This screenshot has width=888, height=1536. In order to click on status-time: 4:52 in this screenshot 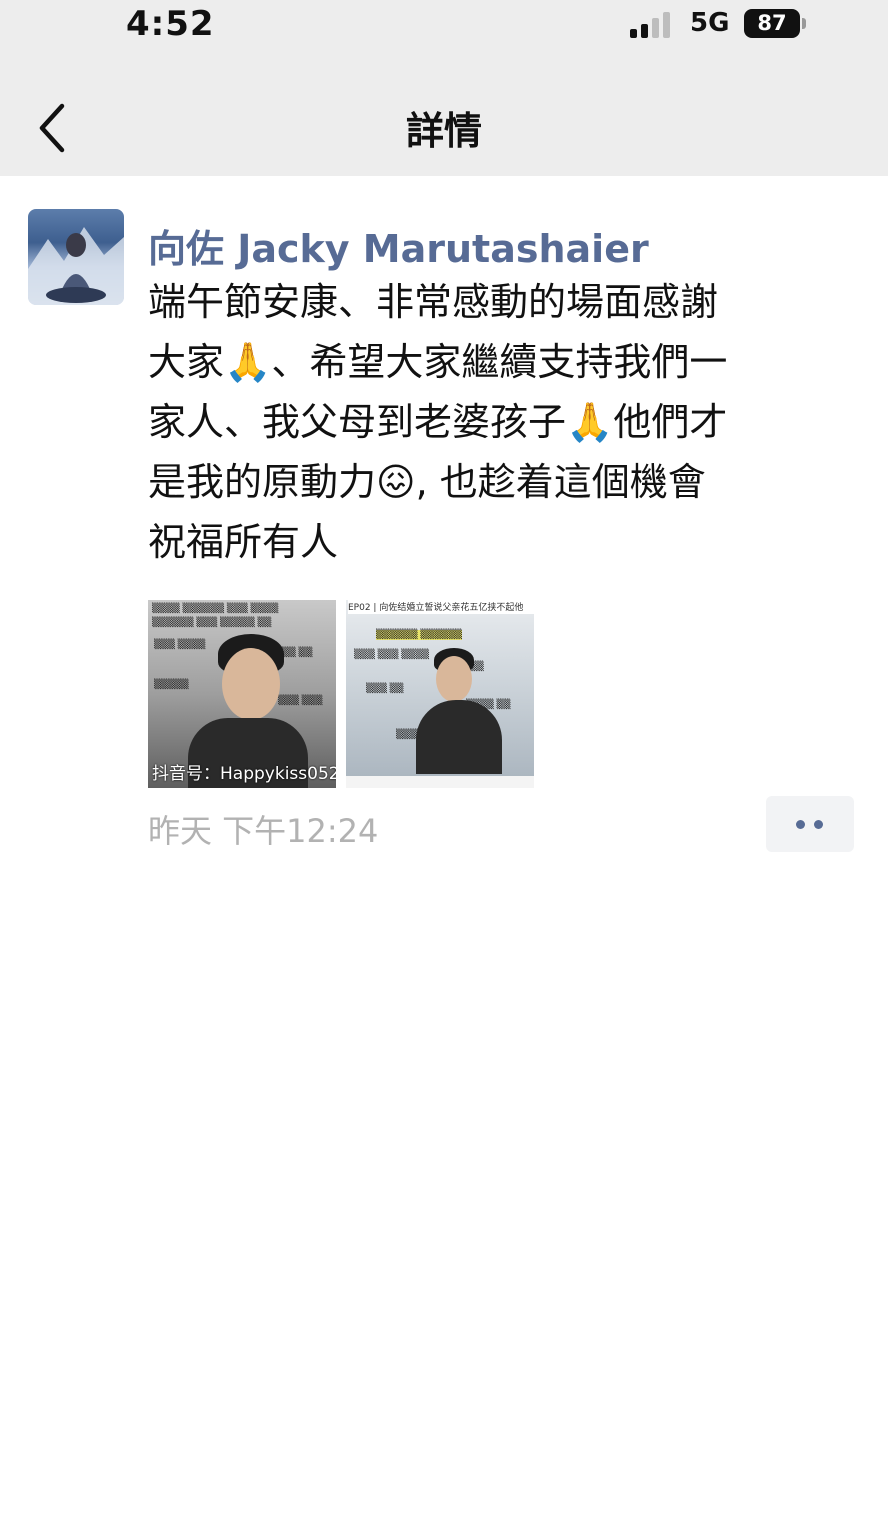, I will do `click(170, 24)`.